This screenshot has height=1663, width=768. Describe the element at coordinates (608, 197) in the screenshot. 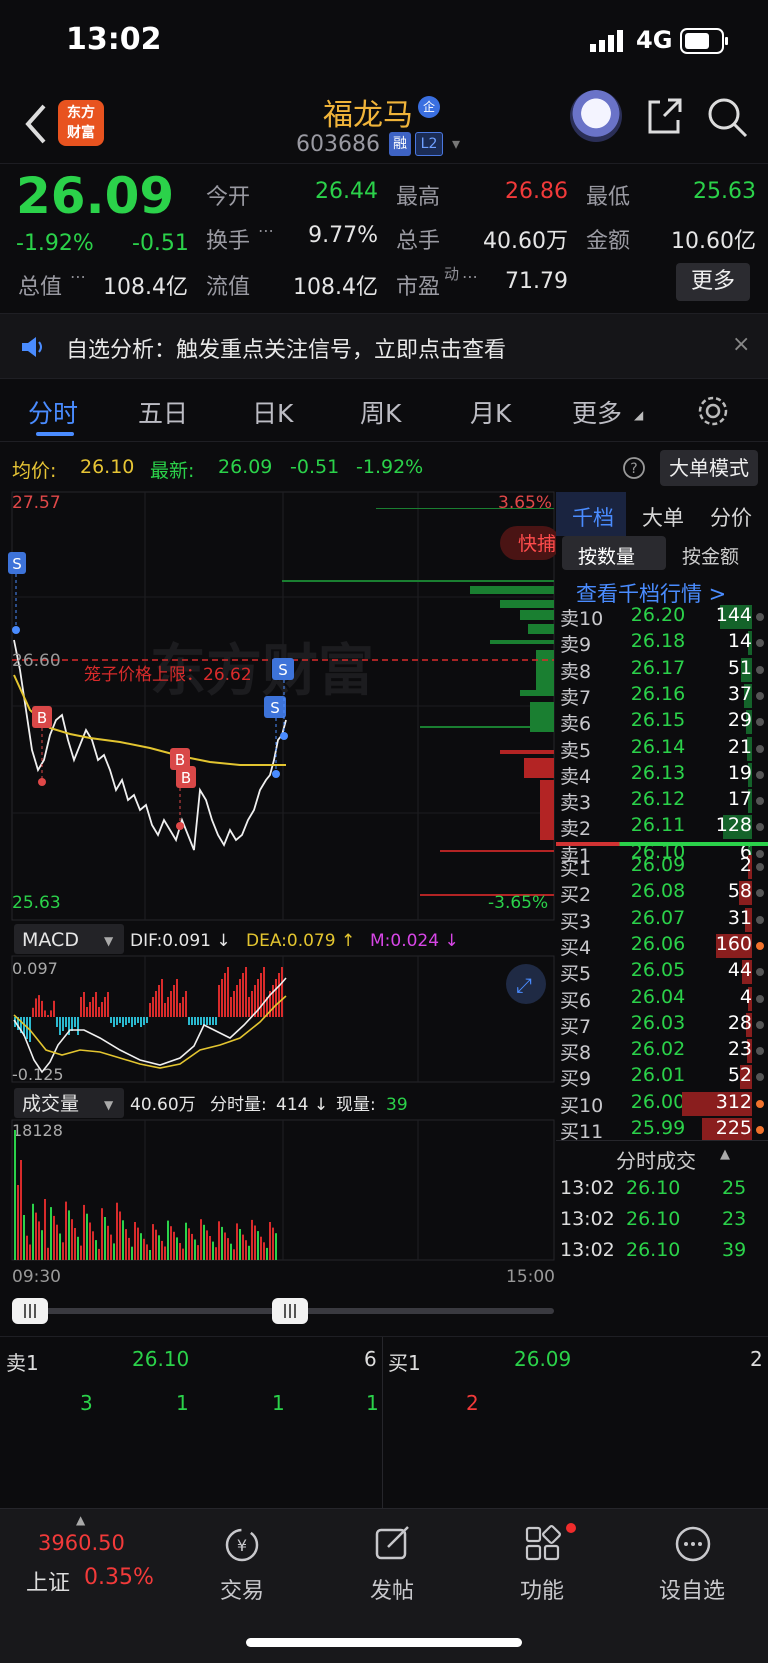

I see `low-label: 最低` at that location.